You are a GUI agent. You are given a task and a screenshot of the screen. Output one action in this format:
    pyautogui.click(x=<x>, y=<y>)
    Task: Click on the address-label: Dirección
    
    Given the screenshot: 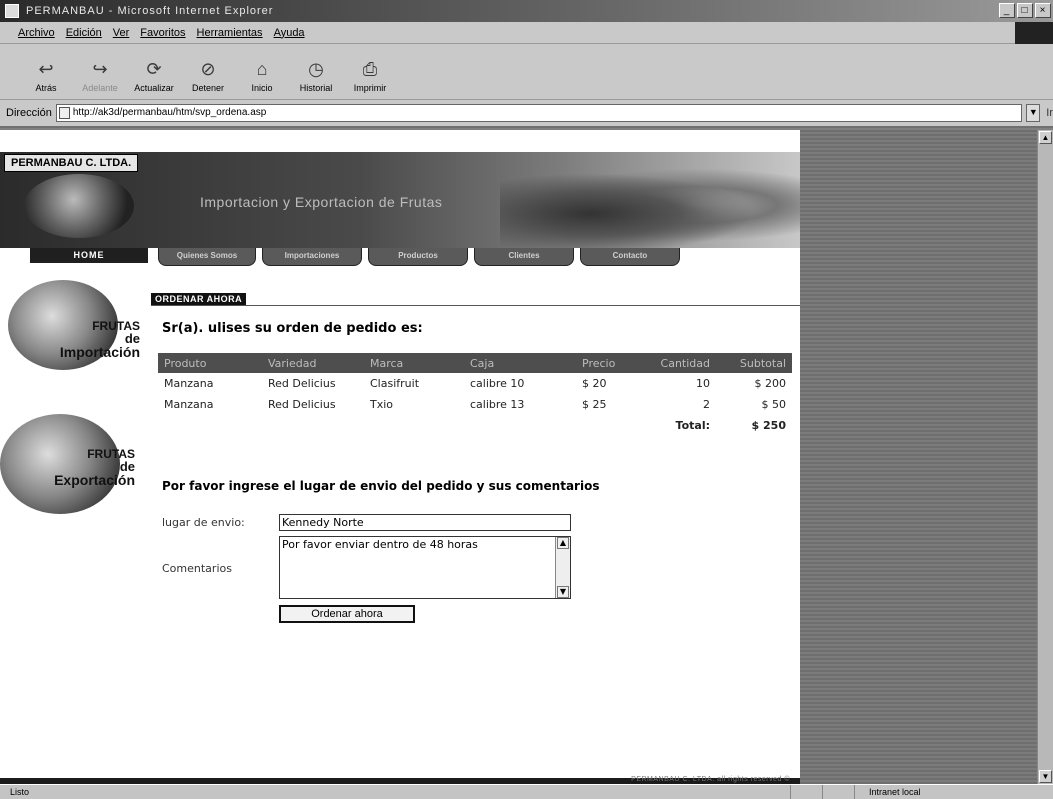 What is the action you would take?
    pyautogui.click(x=29, y=113)
    